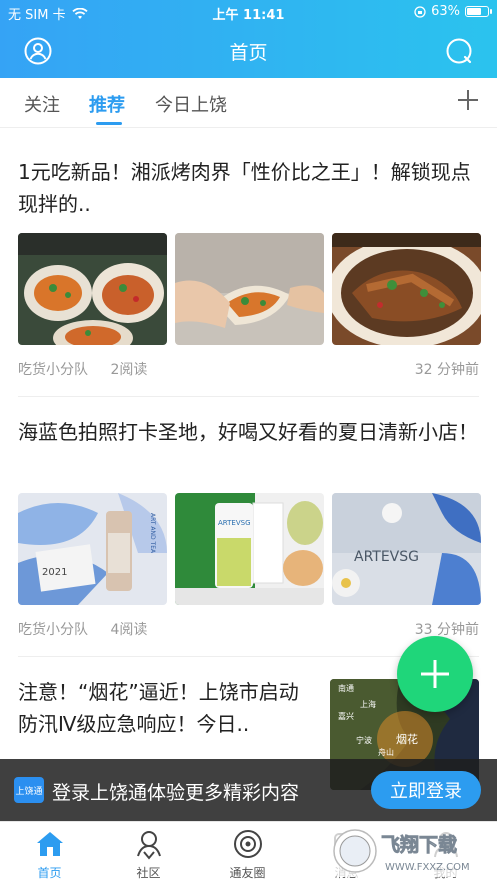  I want to click on map-label: 舟山, so click(386, 752).